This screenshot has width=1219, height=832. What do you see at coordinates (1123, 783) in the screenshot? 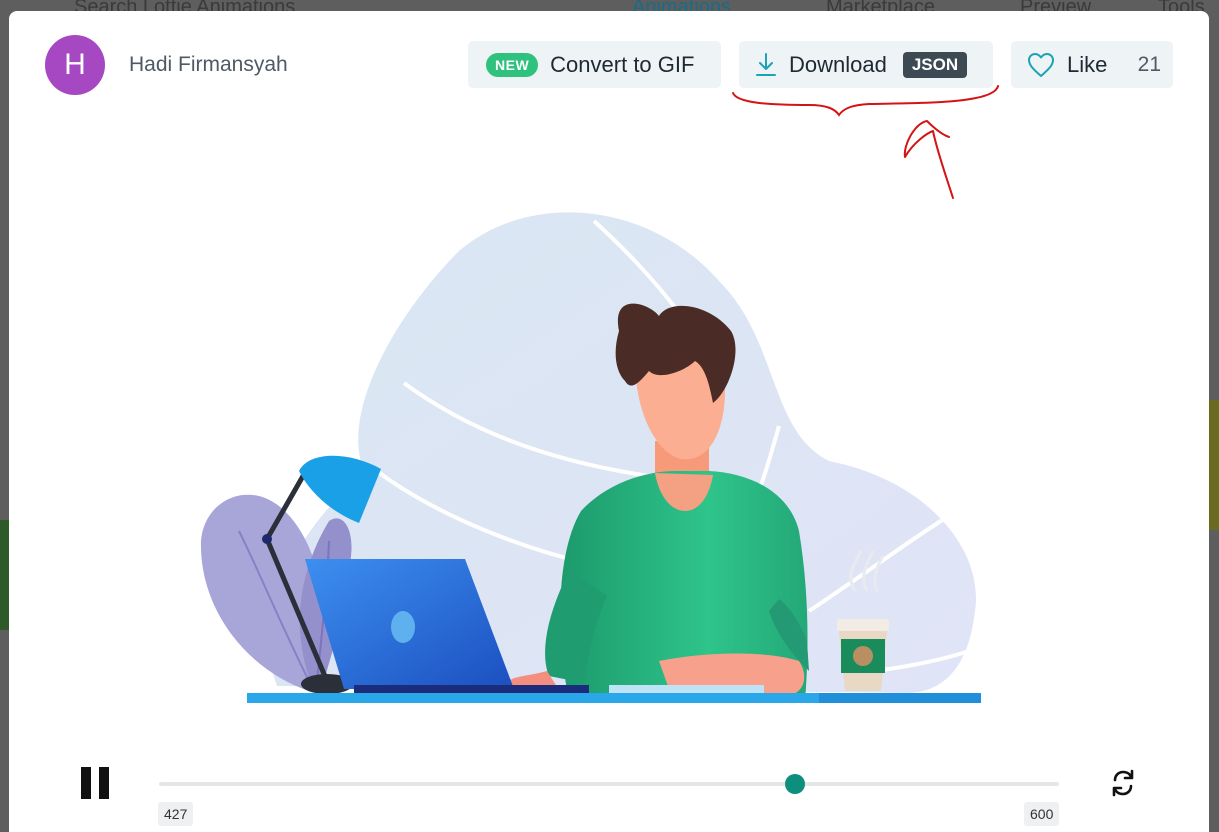
I see `loop-icon` at bounding box center [1123, 783].